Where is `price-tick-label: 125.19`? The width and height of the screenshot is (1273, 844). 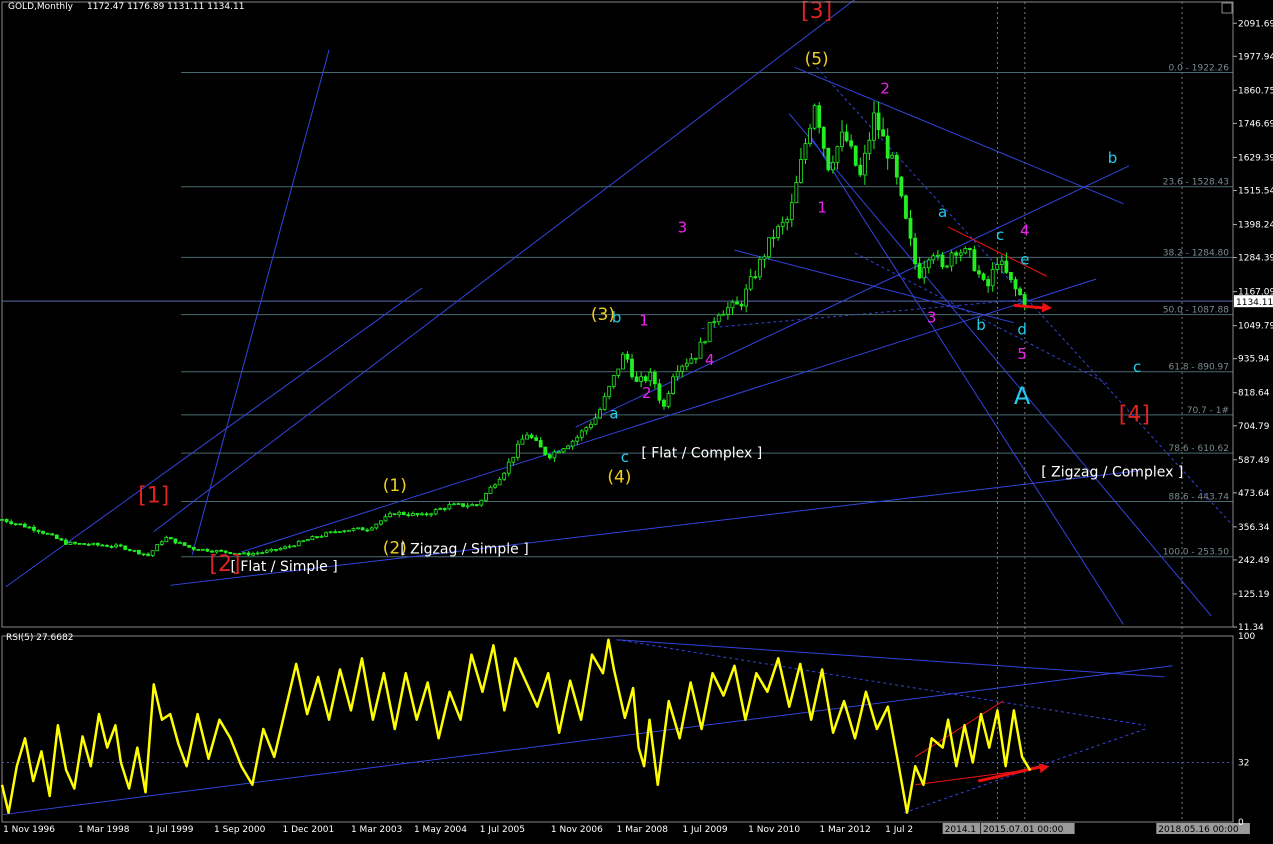
price-tick-label: 125.19 is located at coordinates (1254, 595).